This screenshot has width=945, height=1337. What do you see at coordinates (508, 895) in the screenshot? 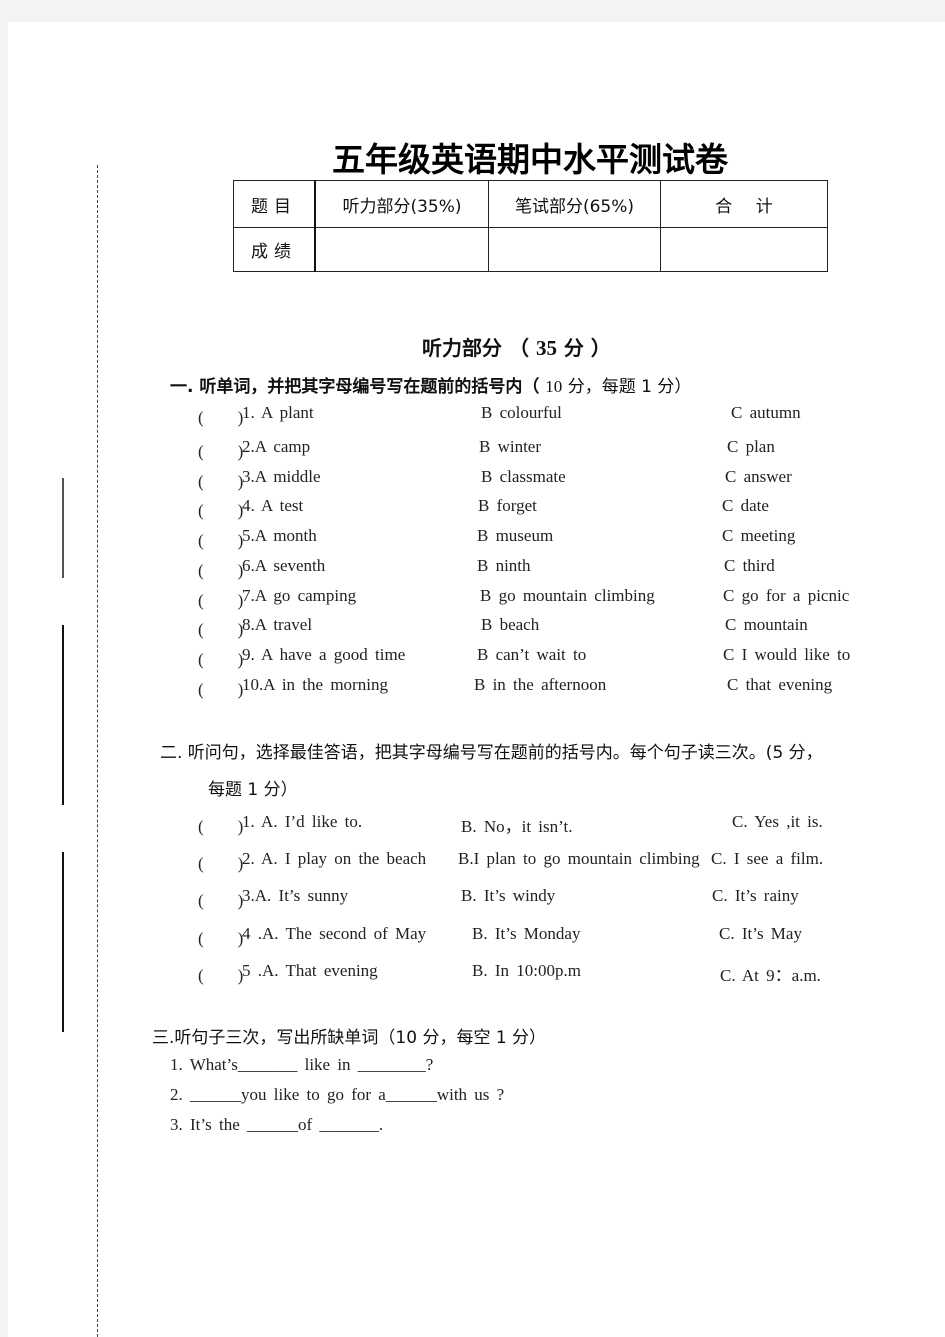
I see `option-b: B. It’s windy` at bounding box center [508, 895].